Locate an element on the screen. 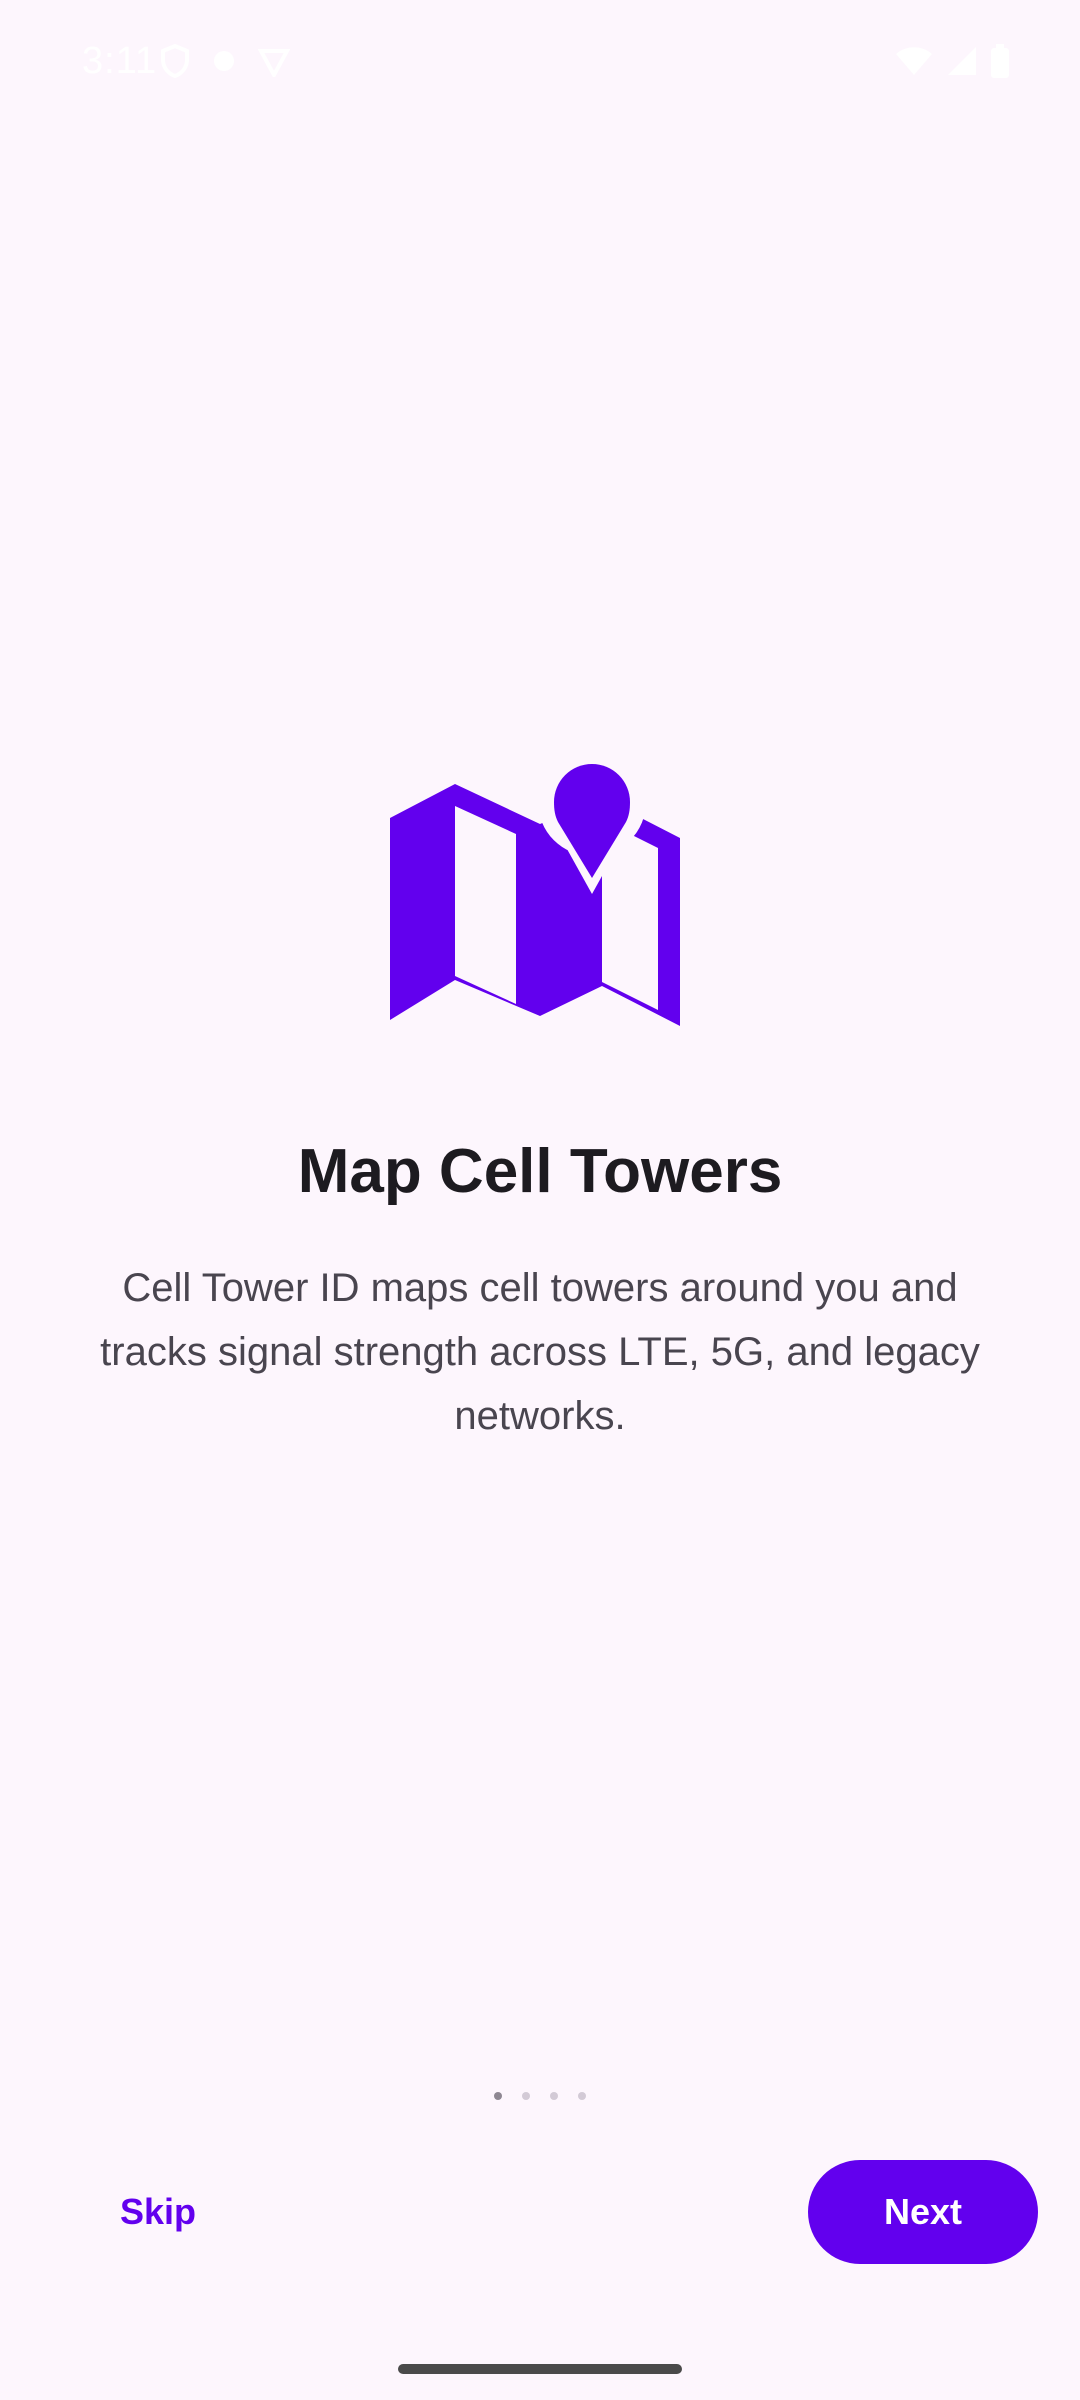 The image size is (1080, 2400). vpn-shield-icon is located at coordinates (274, 61).